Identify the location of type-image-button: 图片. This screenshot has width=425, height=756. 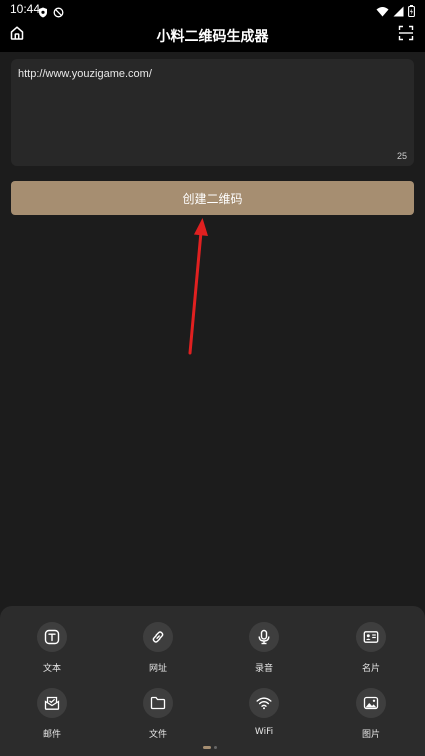
(371, 716).